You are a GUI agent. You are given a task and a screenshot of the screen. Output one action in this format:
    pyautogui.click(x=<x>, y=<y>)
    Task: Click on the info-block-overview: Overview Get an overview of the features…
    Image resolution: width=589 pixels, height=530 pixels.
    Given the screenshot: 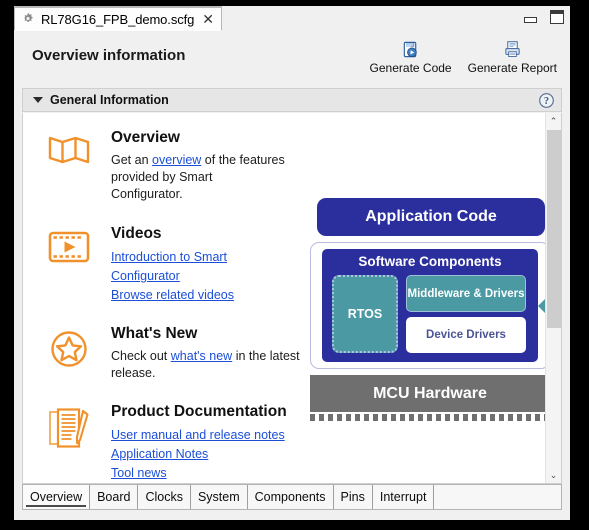 What is the action you would take?
    pyautogui.click(x=167, y=166)
    